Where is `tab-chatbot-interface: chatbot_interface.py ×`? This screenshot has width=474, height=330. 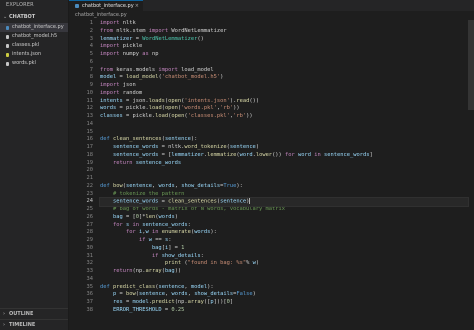
tab-chatbot-interface: chatbot_interface.py × is located at coordinates (106, 5).